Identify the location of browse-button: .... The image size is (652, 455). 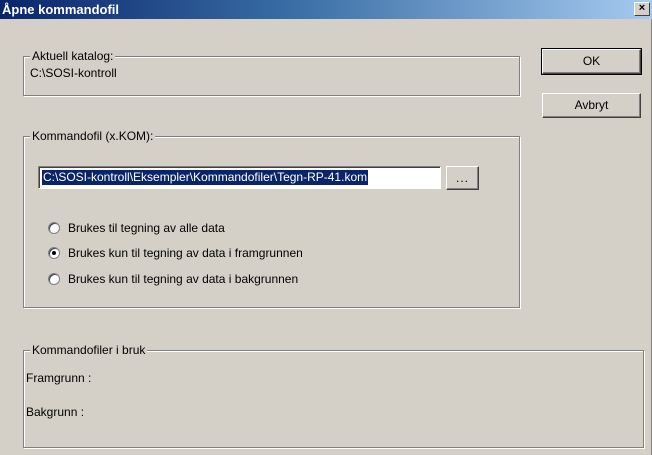
(462, 178).